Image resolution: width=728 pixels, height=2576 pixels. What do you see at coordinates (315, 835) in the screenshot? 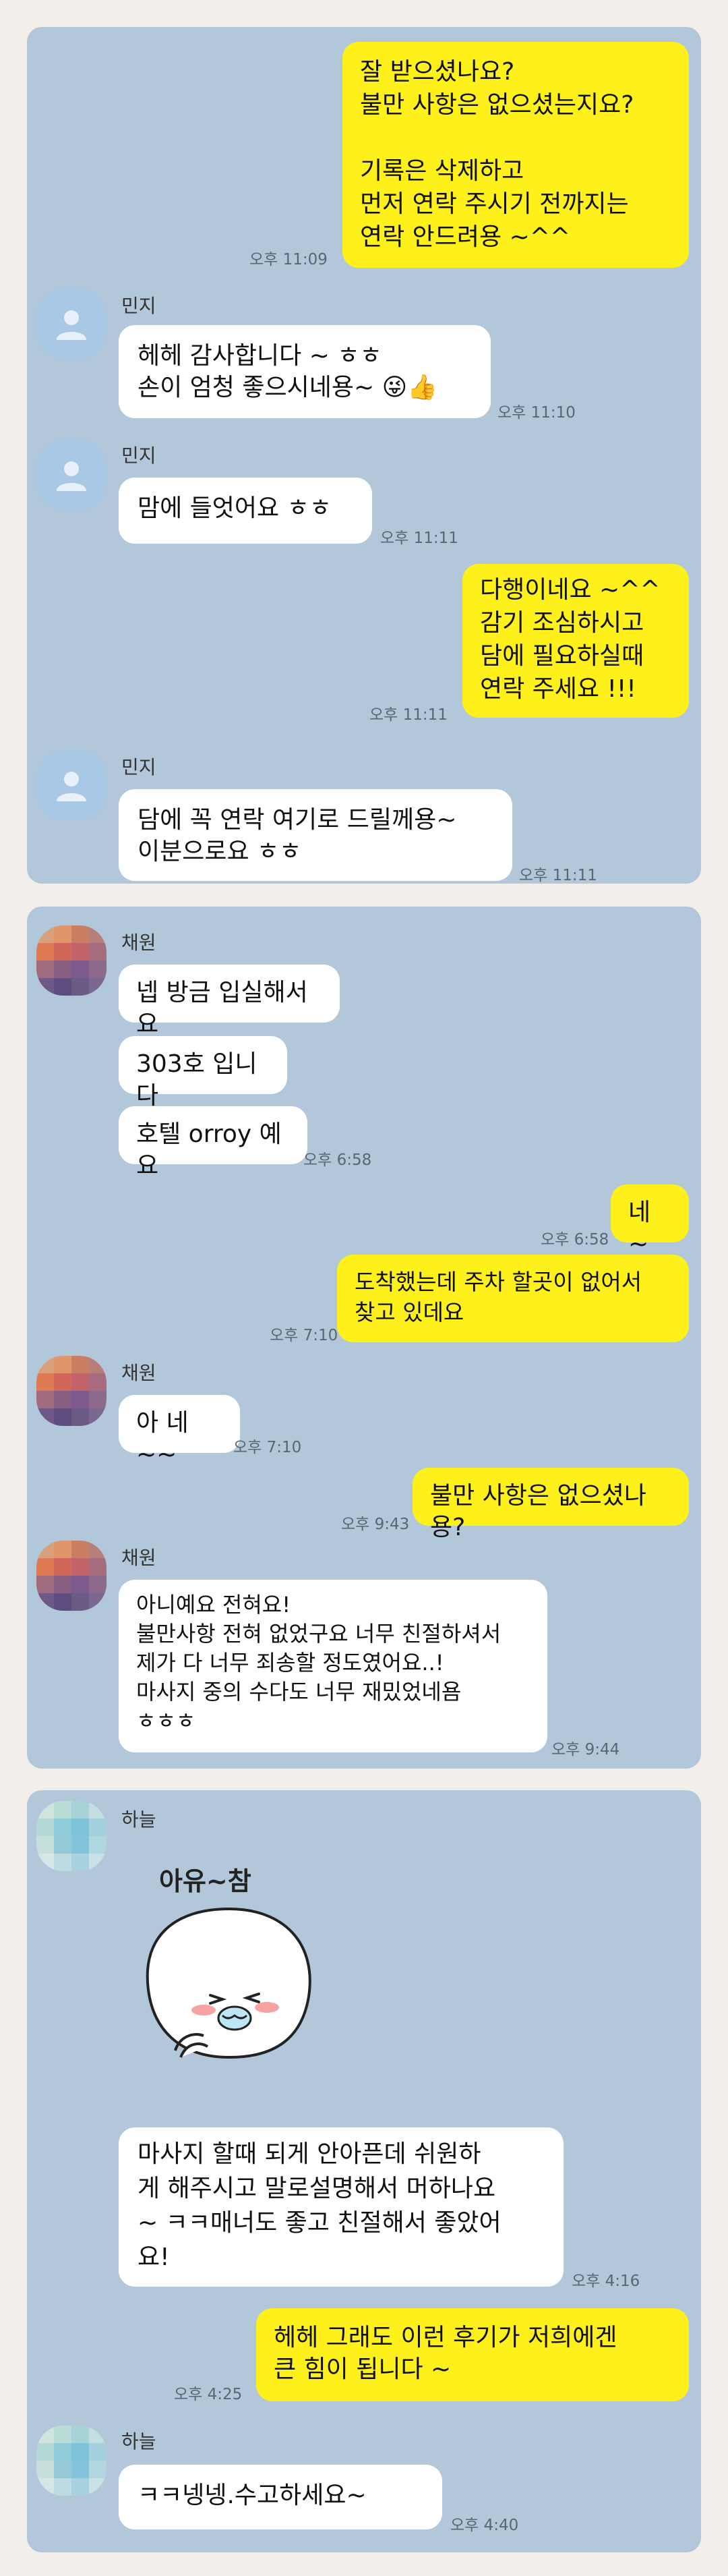
I see `received-message-bubble: 담에 꼭 연락 여기로 드릴께용~ 이분으로요 ㅎㅎ` at bounding box center [315, 835].